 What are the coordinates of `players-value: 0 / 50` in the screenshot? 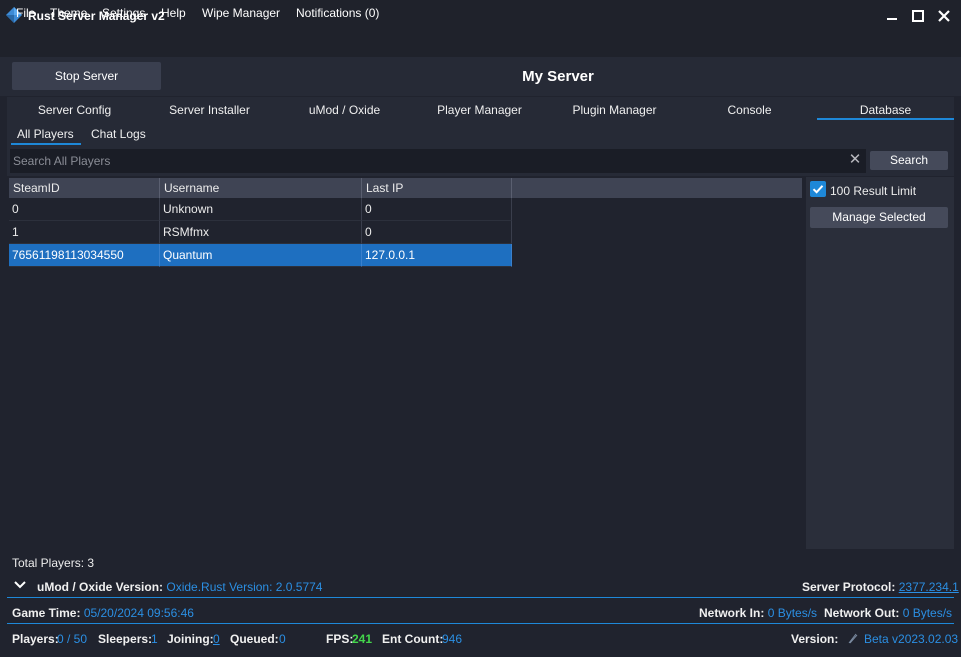 It's located at (72, 639).